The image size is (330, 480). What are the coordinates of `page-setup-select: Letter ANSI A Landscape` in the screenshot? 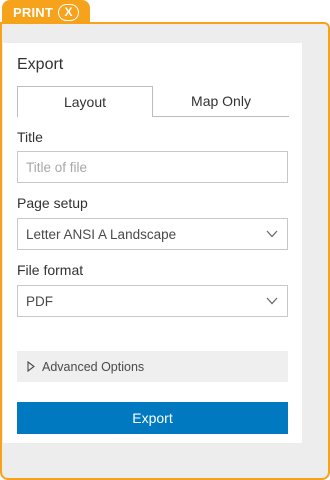 It's located at (152, 234).